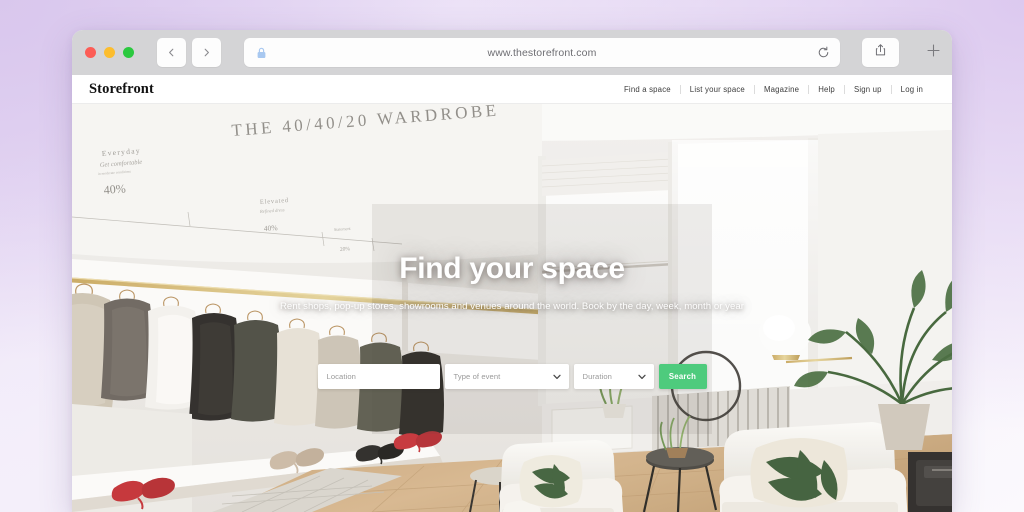 The height and width of the screenshot is (512, 1024). I want to click on duration-value: Duration, so click(597, 376).